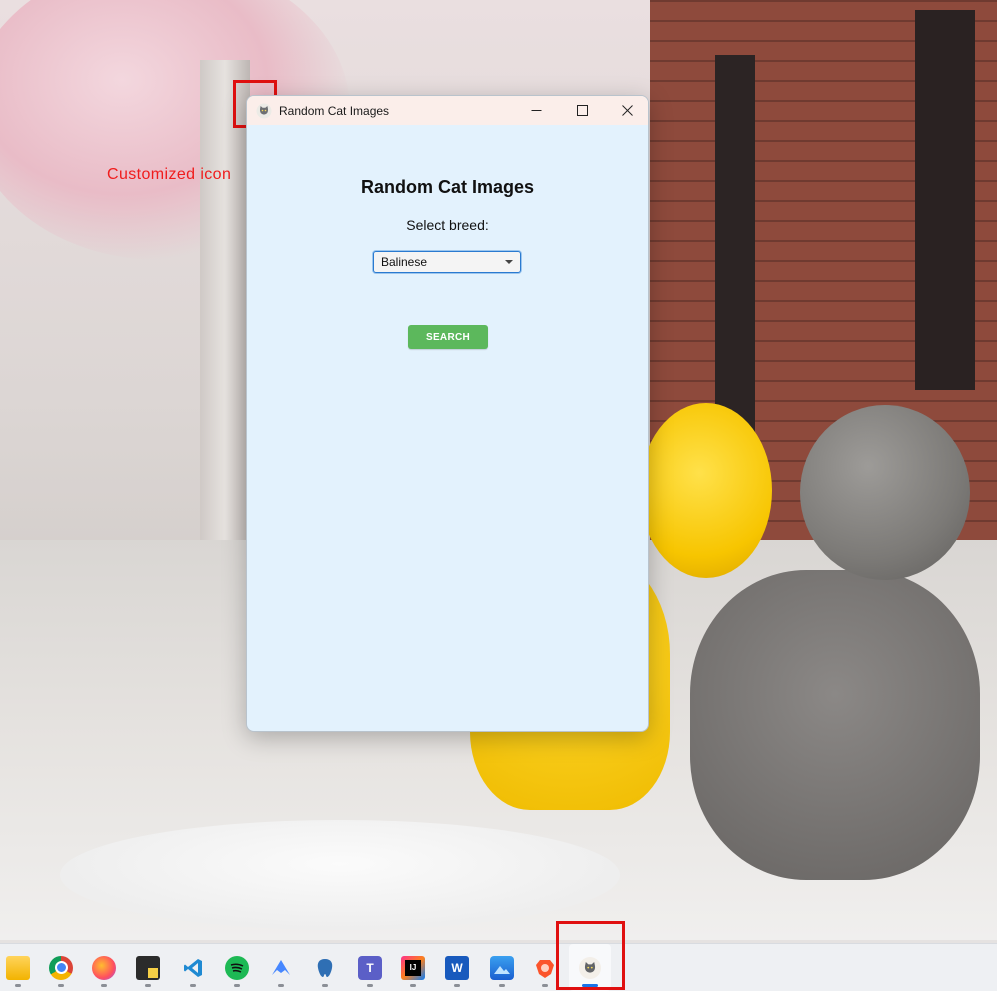 This screenshot has width=997, height=991. I want to click on intellij-icon: IJ, so click(413, 967).